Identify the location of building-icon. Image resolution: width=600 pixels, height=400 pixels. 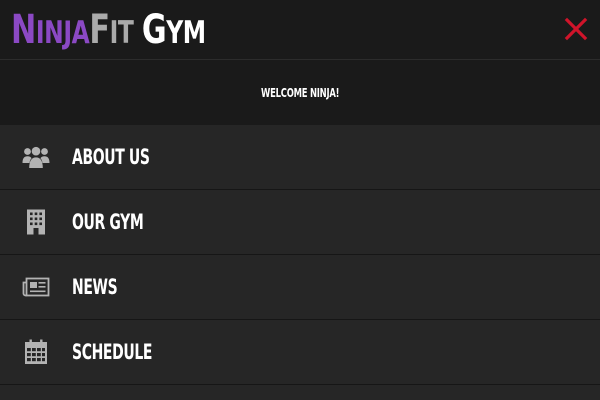
(36, 222).